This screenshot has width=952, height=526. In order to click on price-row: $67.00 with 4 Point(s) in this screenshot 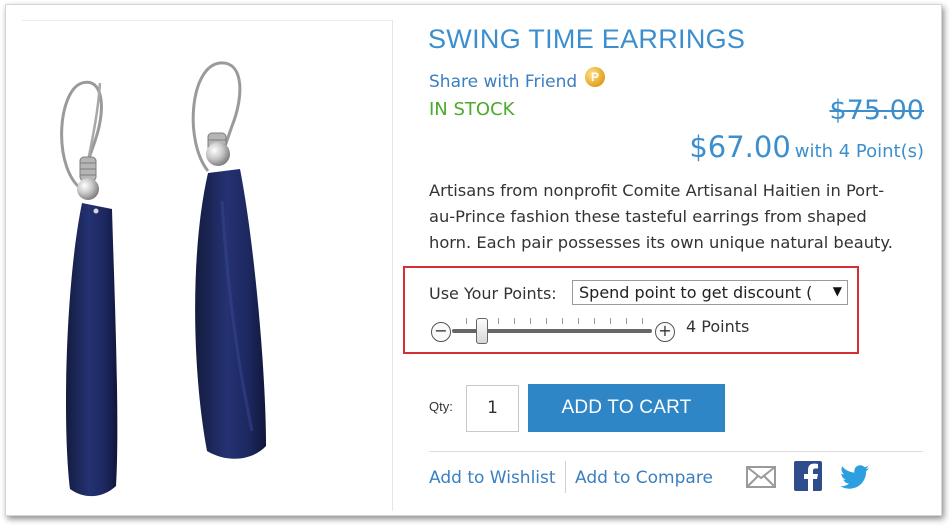, I will do `click(806, 147)`.